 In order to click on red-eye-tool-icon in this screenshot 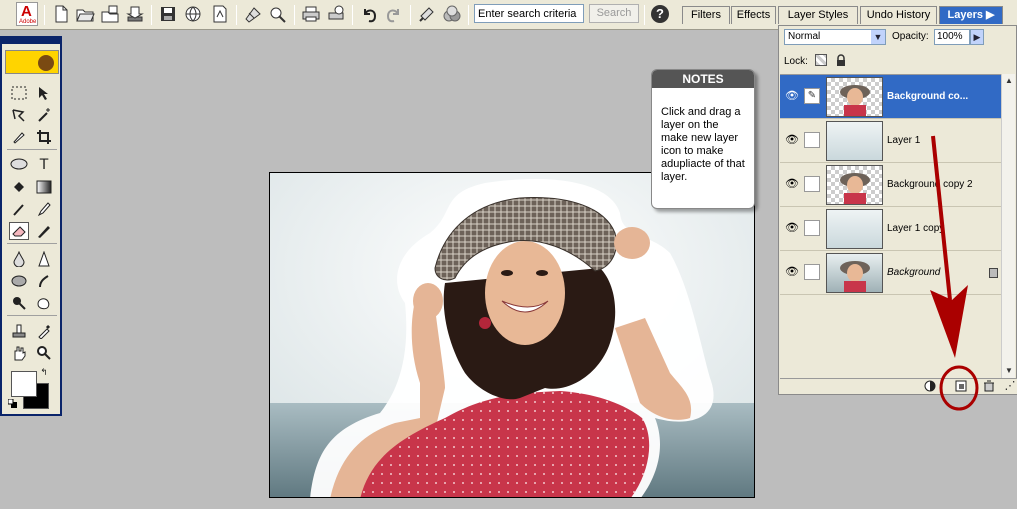, I will do `click(44, 231)`.